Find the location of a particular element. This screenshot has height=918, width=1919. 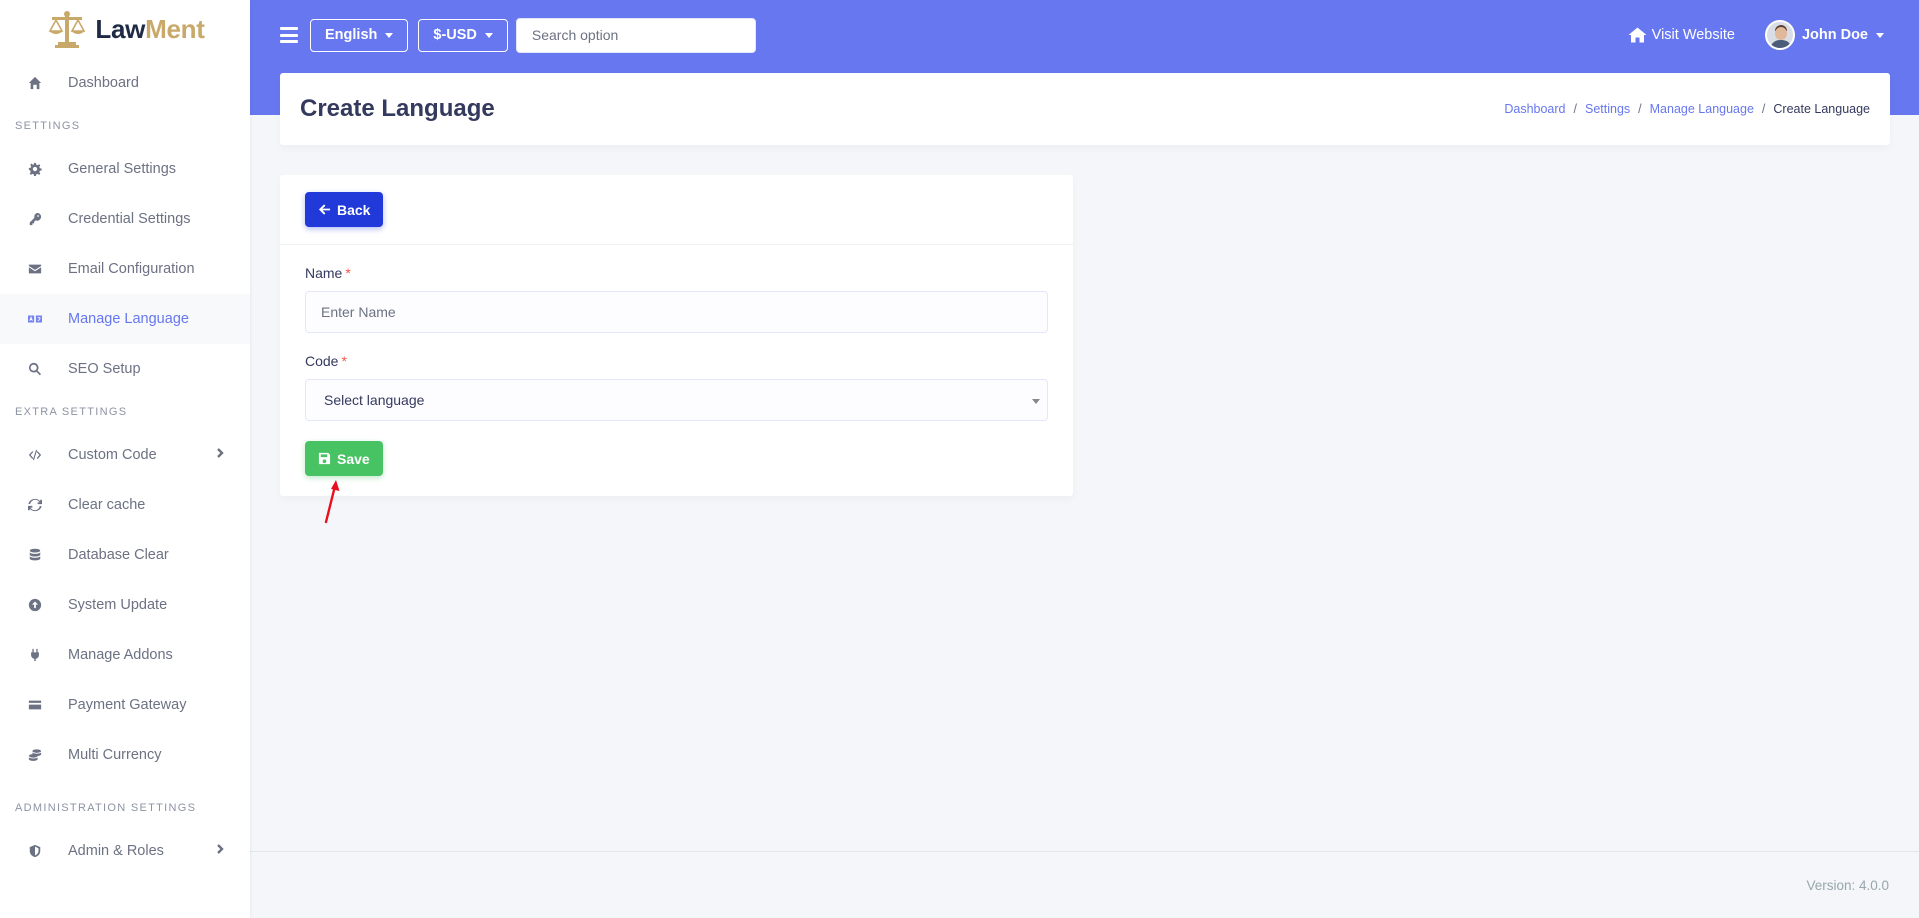

currency-dropdown-label: $-USD is located at coordinates (455, 35).